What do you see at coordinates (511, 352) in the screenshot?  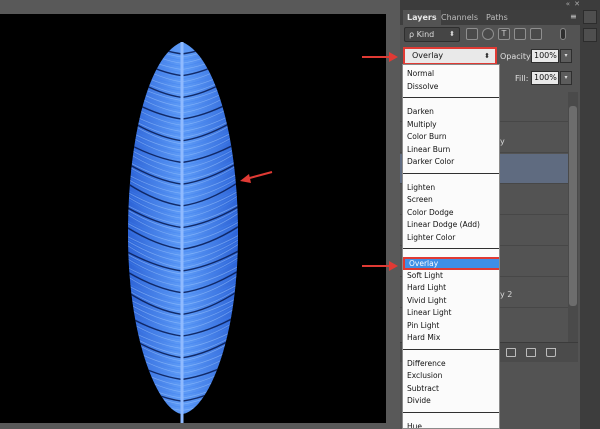 I see `folder-icon` at bounding box center [511, 352].